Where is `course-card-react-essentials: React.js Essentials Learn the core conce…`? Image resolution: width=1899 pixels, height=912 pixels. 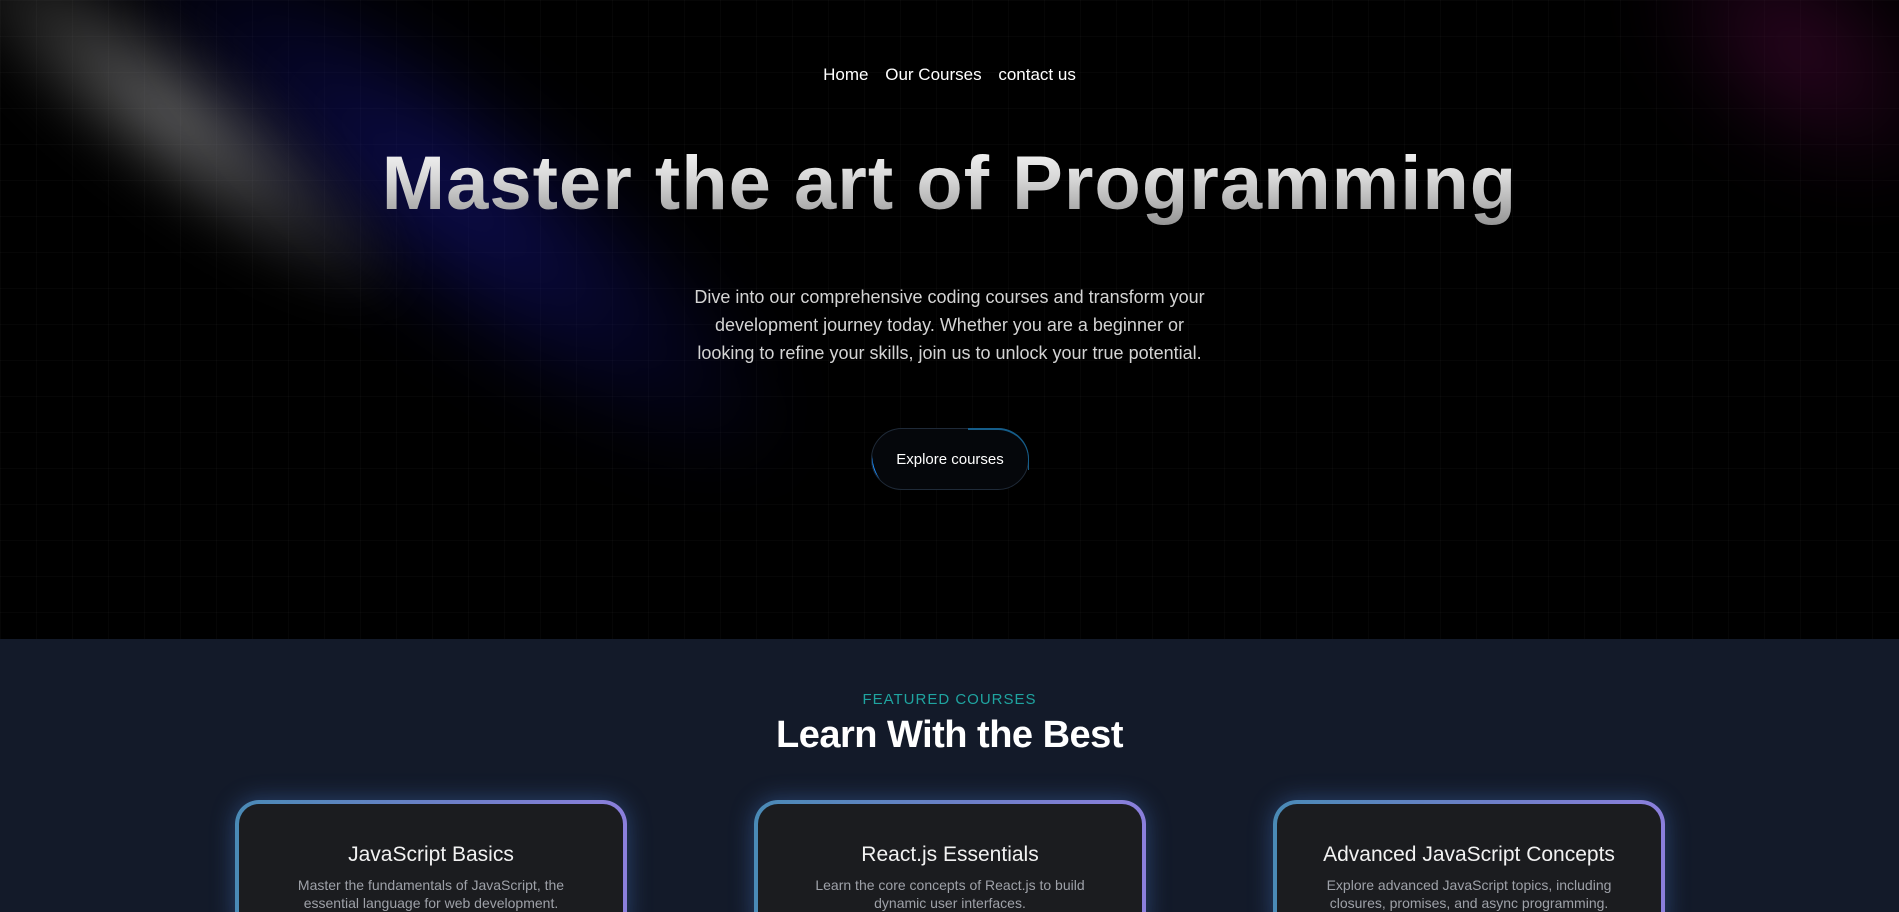 course-card-react-essentials: React.js Essentials Learn the core conce… is located at coordinates (950, 856).